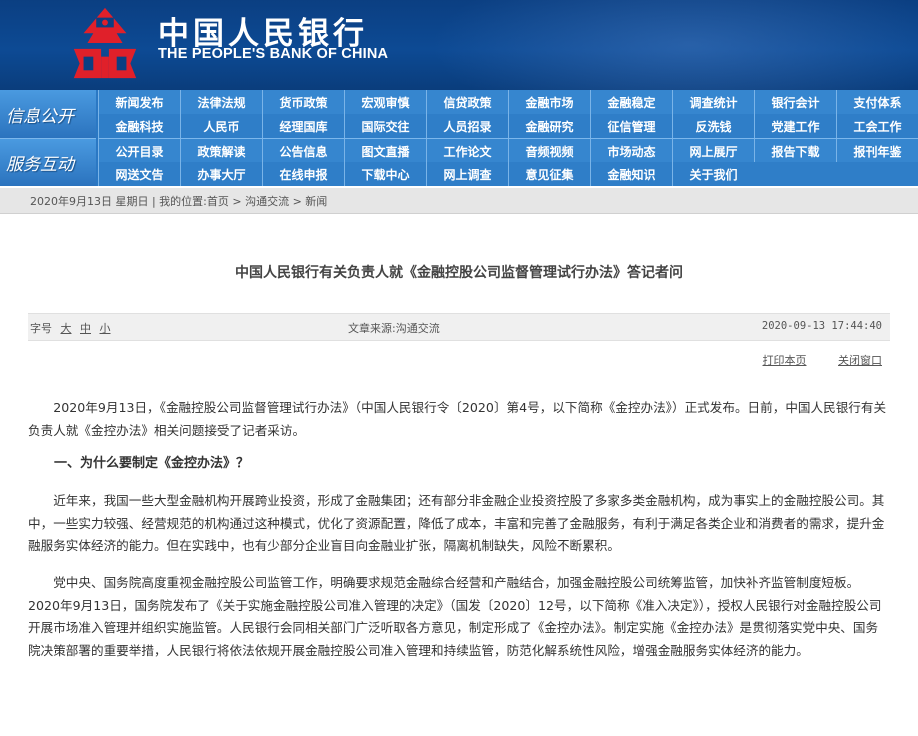 This screenshot has height=736, width=918. I want to click on nav-item: 市场动态, so click(631, 151).